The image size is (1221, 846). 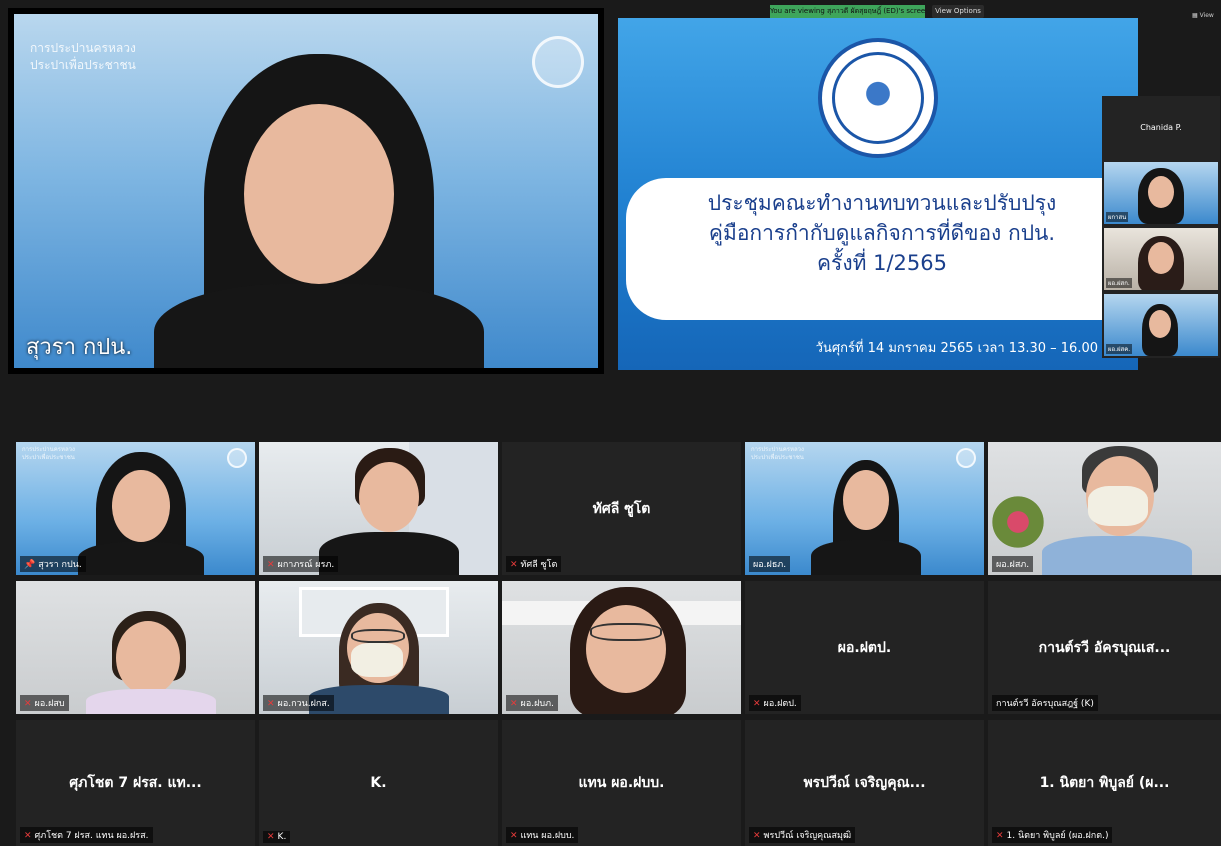 I want to click on tile-1-label: 📌 สุวรา กปน., so click(x=53, y=564).